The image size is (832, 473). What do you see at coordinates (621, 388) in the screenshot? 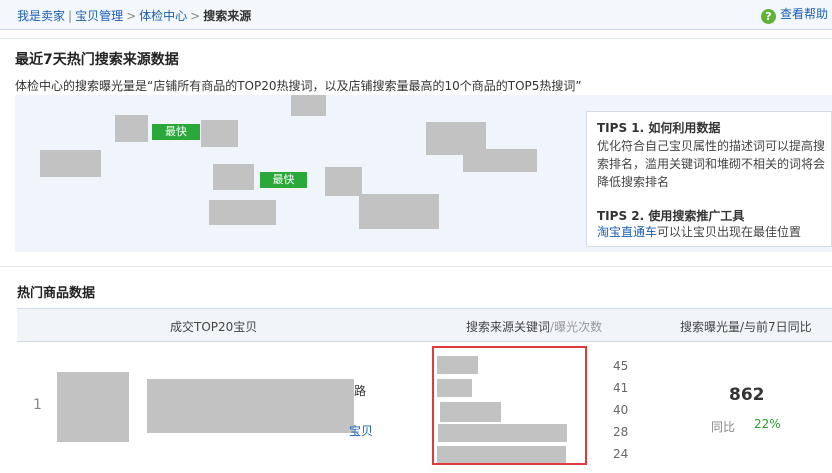
I see `exposure-count: 41` at bounding box center [621, 388].